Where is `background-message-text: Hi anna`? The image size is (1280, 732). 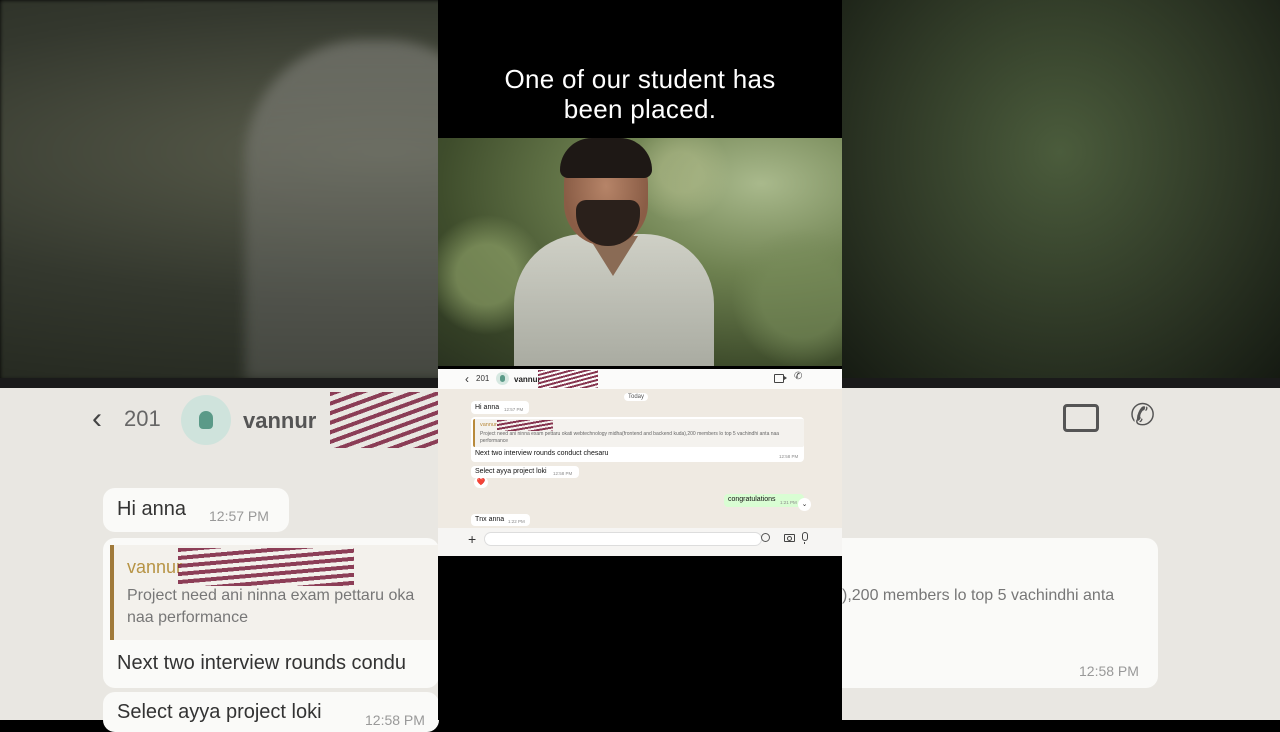 background-message-text: Hi anna is located at coordinates (151, 509).